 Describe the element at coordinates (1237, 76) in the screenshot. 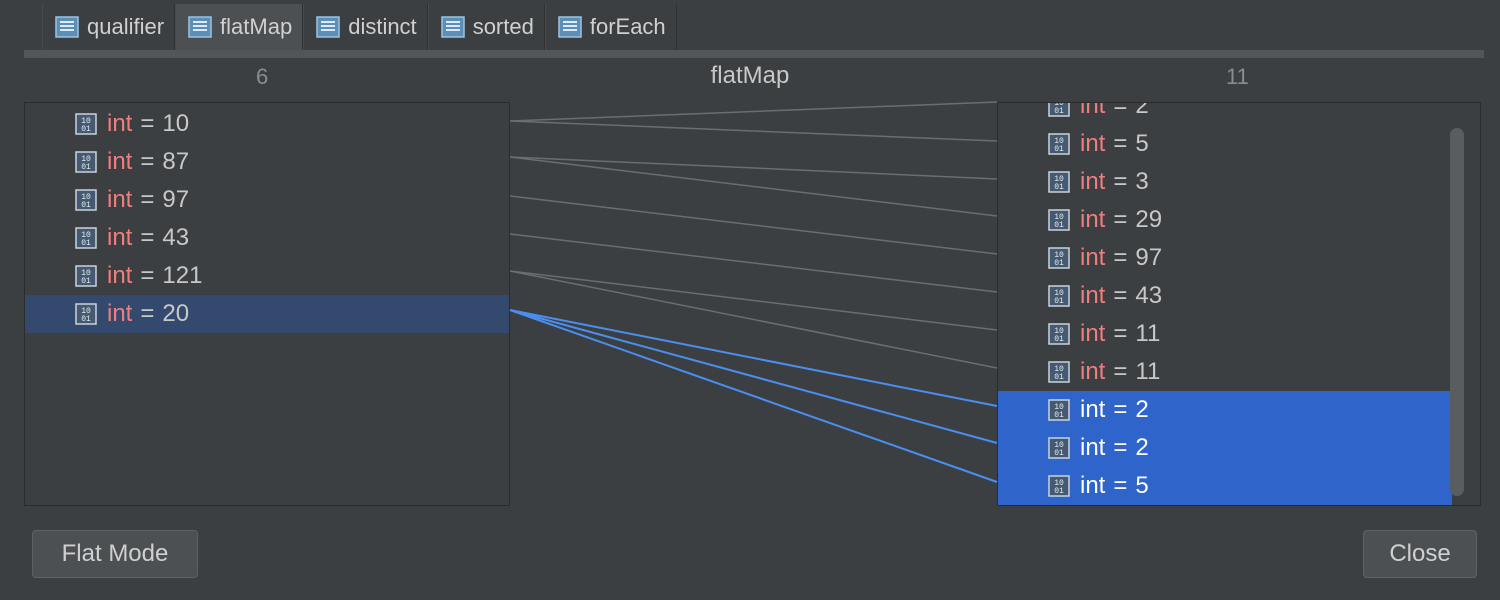

I see `right-count: 11` at that location.